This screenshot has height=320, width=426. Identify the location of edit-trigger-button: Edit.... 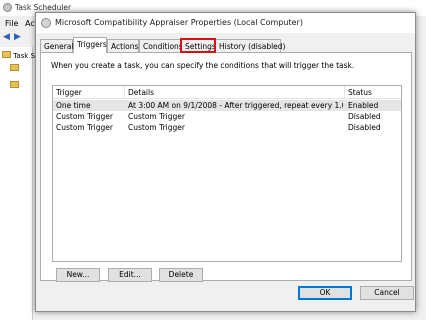
(130, 275).